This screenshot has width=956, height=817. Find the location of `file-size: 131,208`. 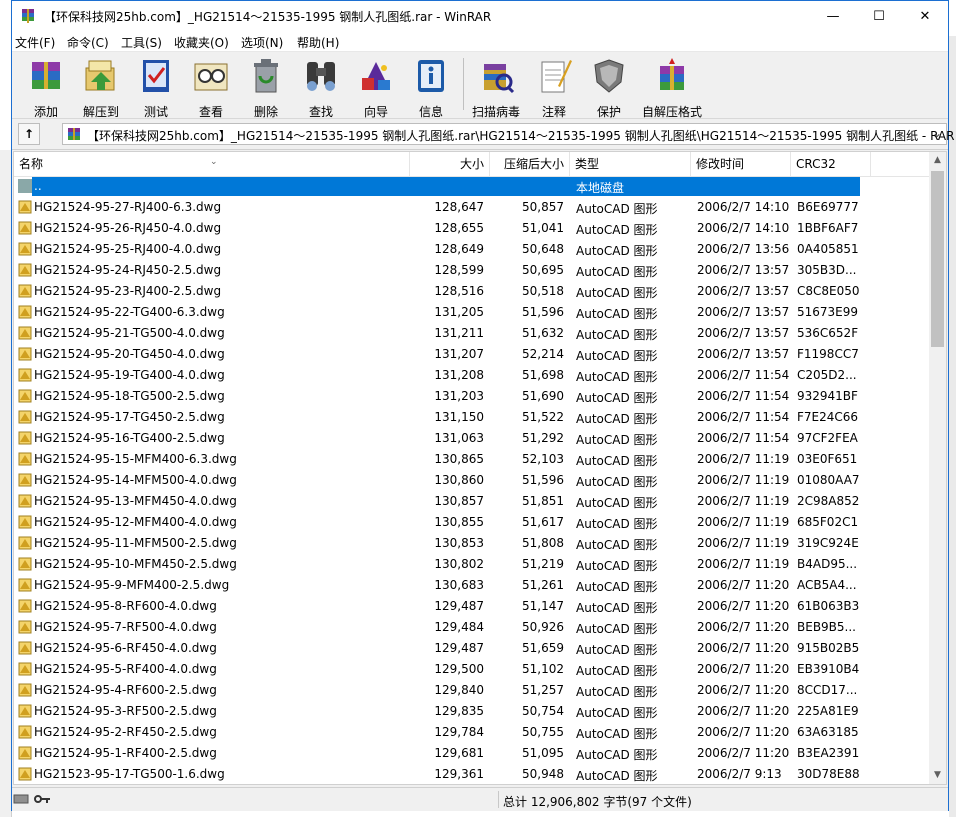

file-size: 131,208 is located at coordinates (459, 375).